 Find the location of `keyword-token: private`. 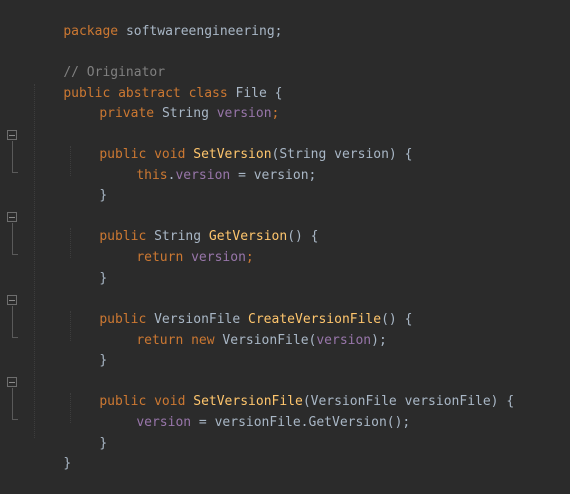

keyword-token: private is located at coordinates (127, 113).